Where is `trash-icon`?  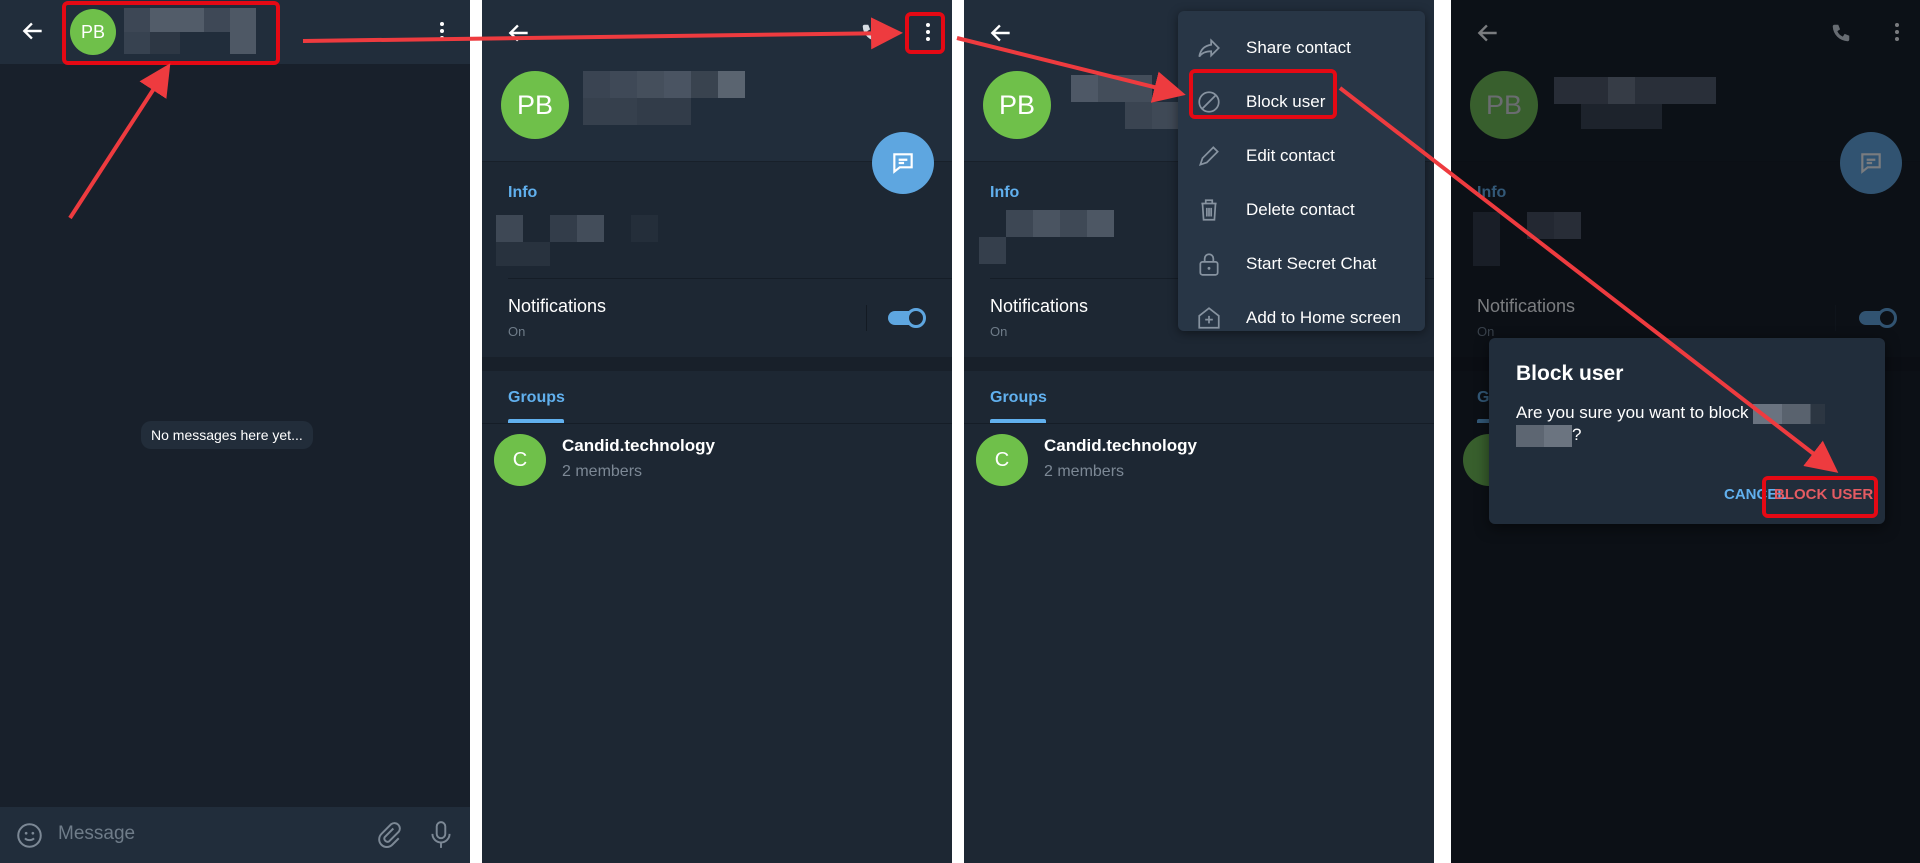 trash-icon is located at coordinates (1209, 210).